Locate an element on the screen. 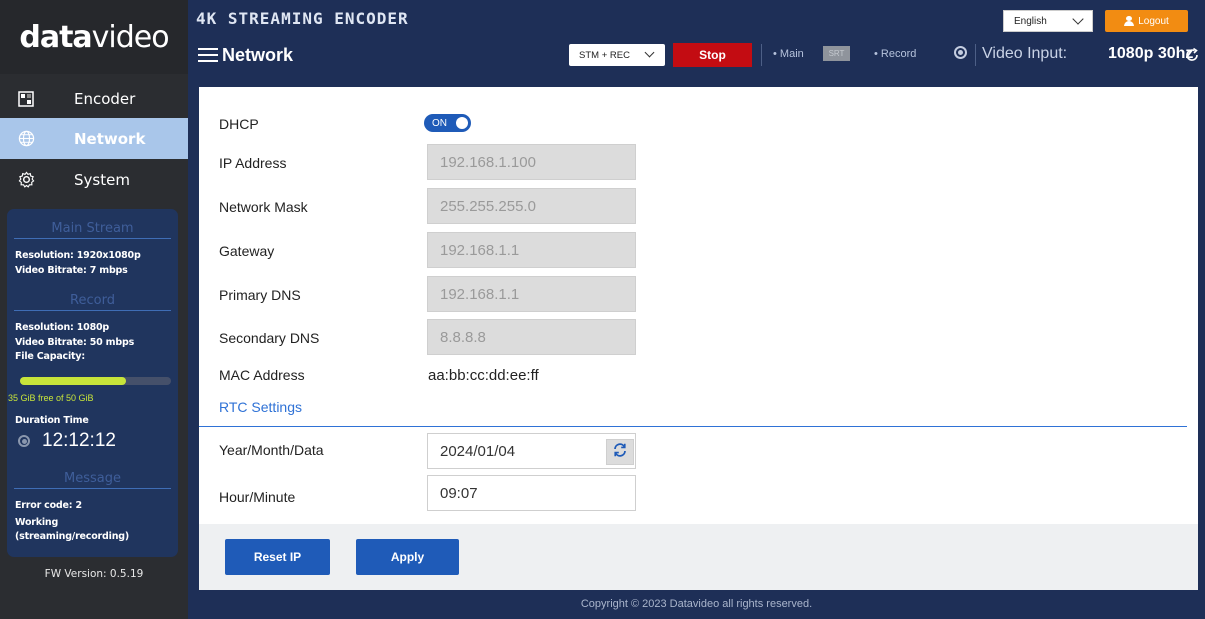  mode-select: STM + REC is located at coordinates (617, 55).